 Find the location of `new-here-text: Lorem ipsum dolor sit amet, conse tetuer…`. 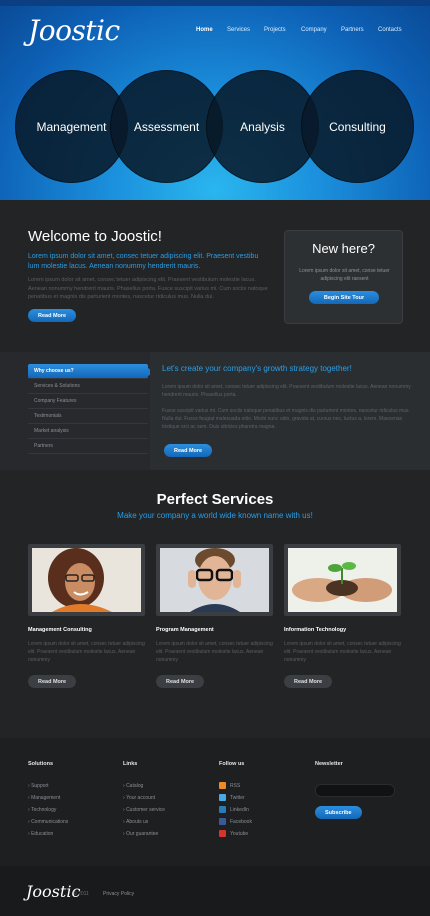

new-here-text: Lorem ipsum dolor sit amet, conse tetuer… is located at coordinates (344, 275).